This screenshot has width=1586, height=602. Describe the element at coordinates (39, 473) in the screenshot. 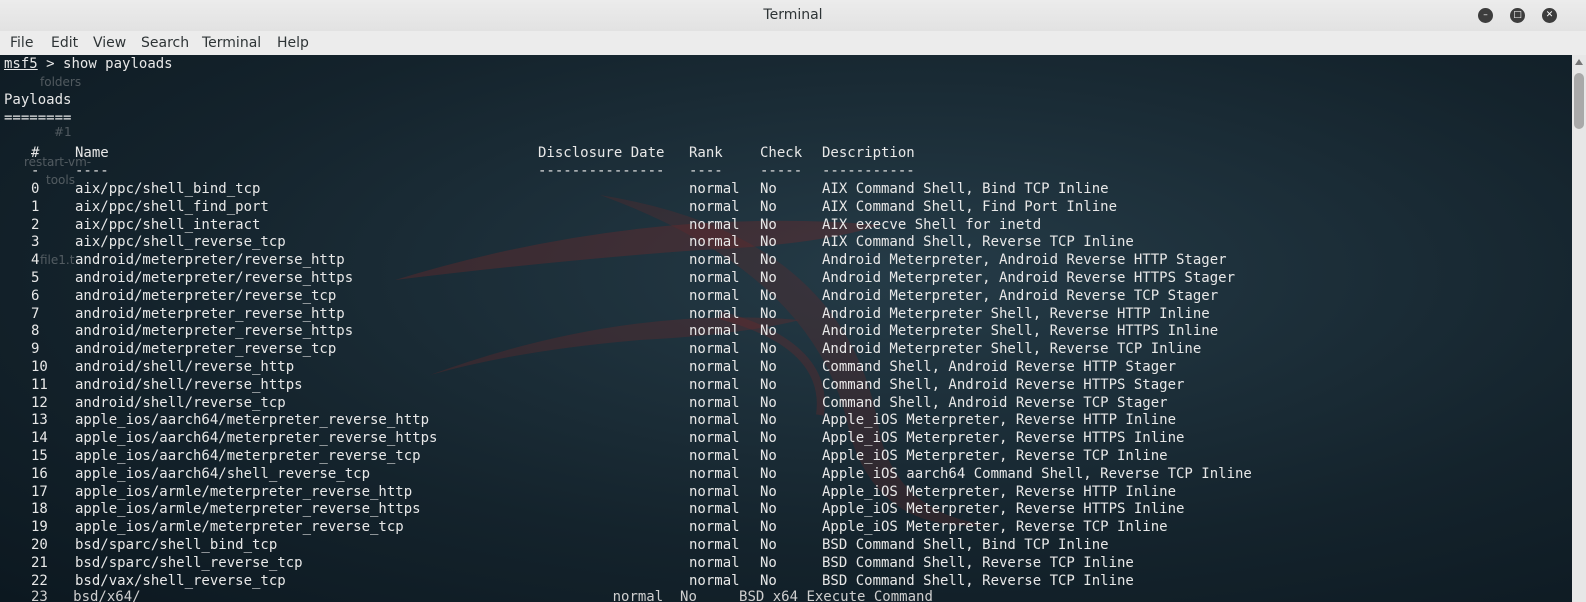

I see `cell-num: 16` at that location.